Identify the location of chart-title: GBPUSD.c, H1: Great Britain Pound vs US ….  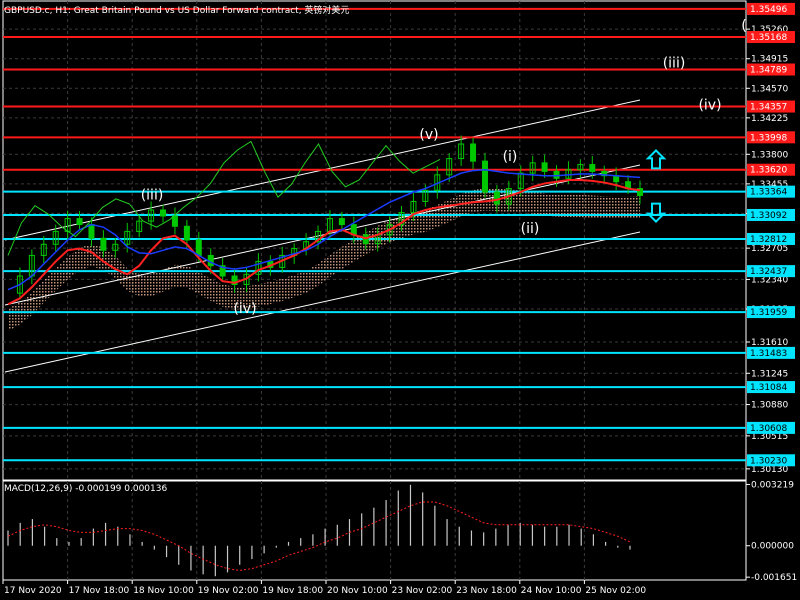
(177, 11).